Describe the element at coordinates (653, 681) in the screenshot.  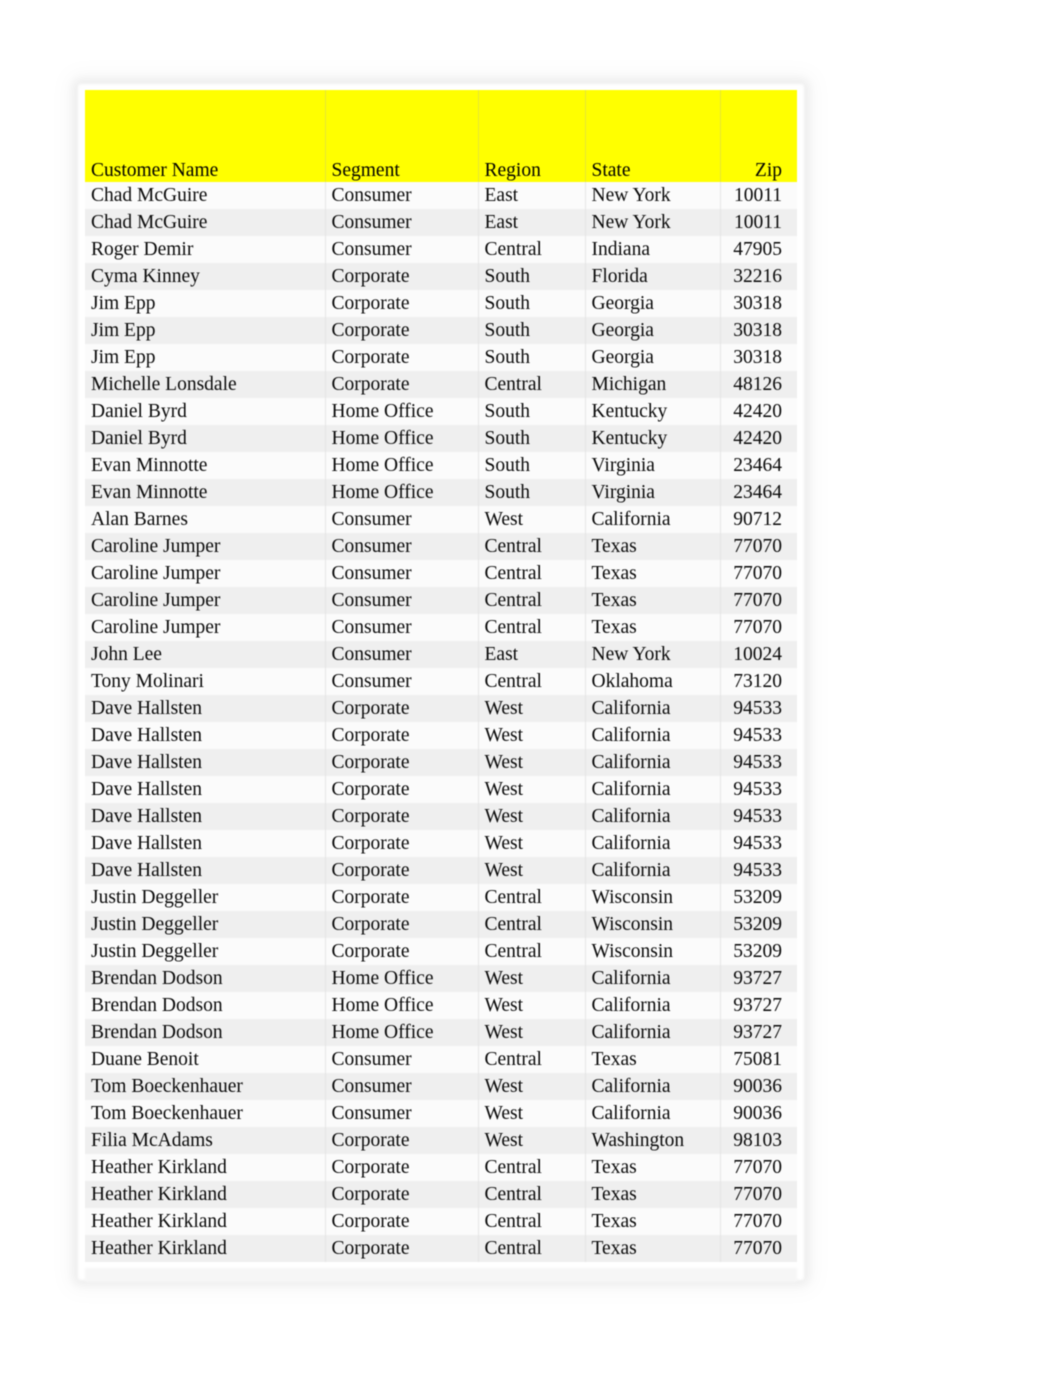
I see `cell-state: Oklahoma` at that location.